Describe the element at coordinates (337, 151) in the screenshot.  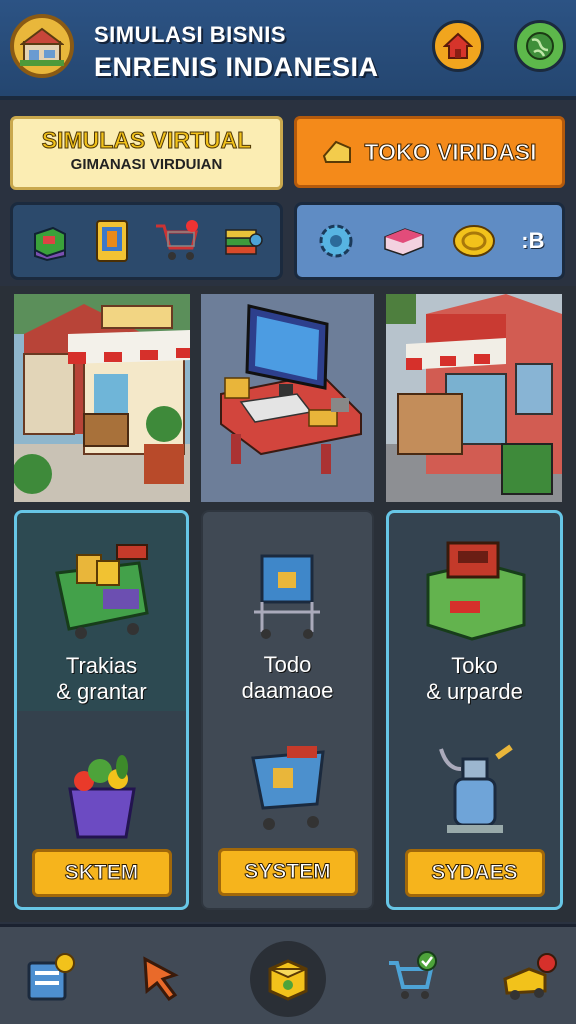
I see `cheese-icon` at that location.